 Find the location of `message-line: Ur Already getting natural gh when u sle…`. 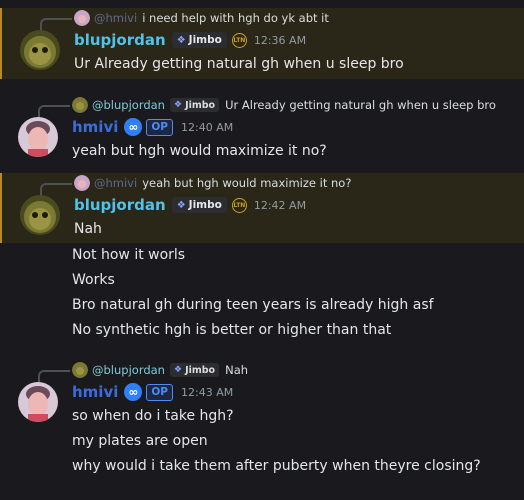

message-line: Ur Already getting natural gh when u sle… is located at coordinates (239, 64).